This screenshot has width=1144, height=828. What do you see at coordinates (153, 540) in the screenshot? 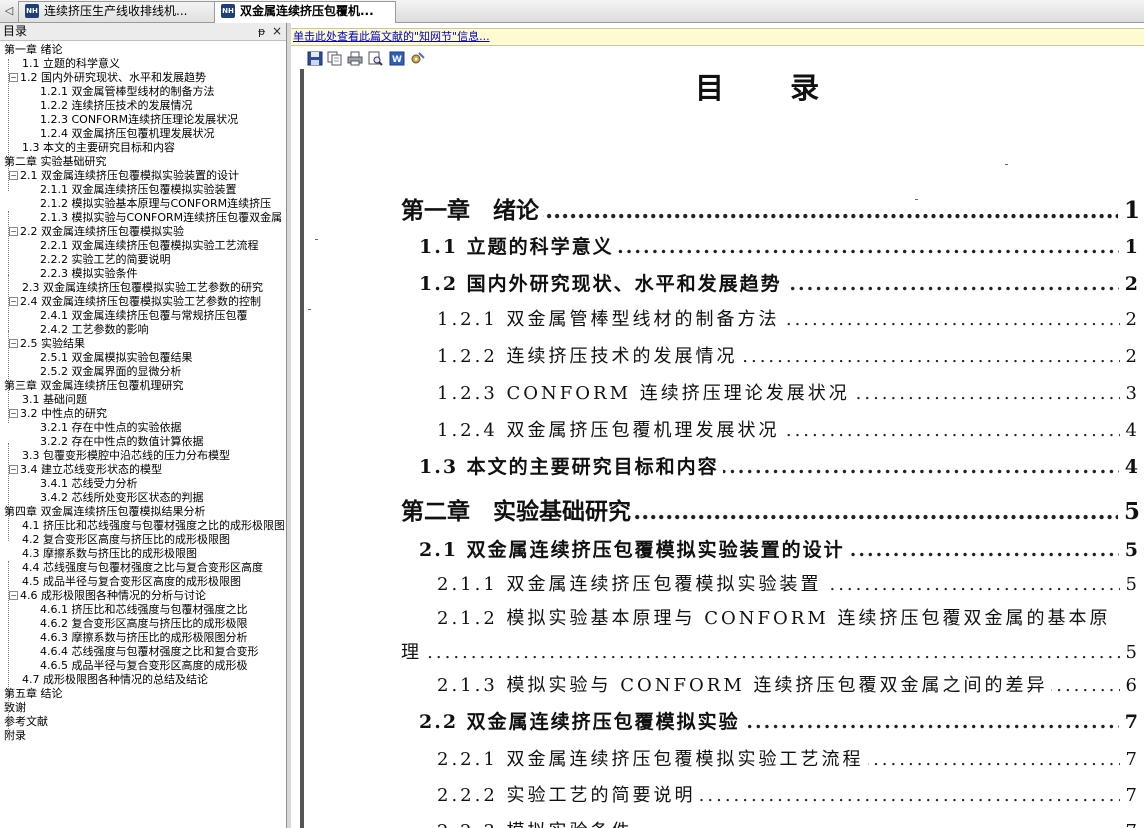
I see `toc-section-item: 4.2 复合变形区高度与挤压比的成形极限图` at bounding box center [153, 540].